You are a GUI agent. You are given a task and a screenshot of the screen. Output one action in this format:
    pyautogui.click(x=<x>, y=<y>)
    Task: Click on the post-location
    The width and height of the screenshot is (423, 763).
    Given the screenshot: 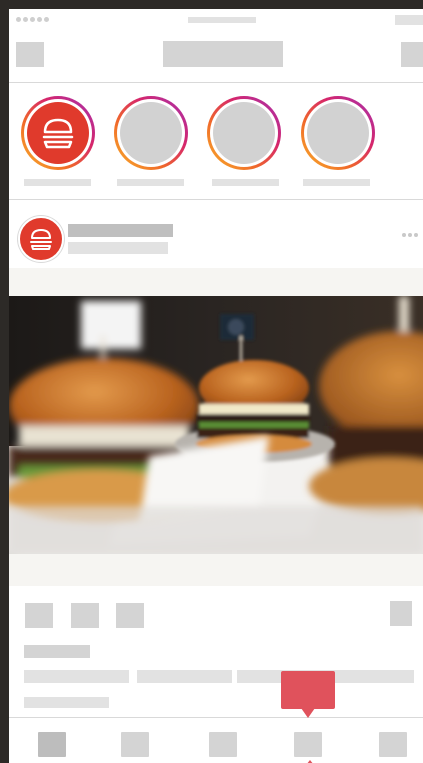 What is the action you would take?
    pyautogui.click(x=118, y=248)
    